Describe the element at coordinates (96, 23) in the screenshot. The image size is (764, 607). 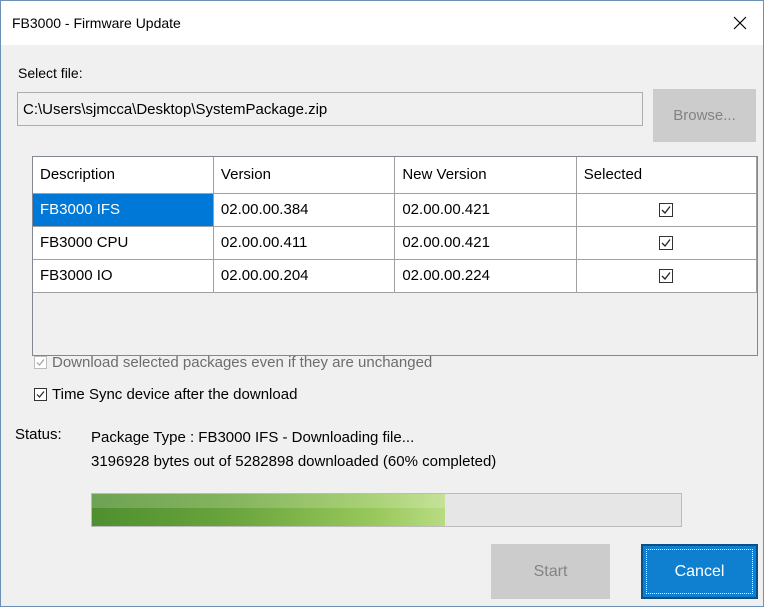
I see `window-title: FB3000 - Firmware Update` at that location.